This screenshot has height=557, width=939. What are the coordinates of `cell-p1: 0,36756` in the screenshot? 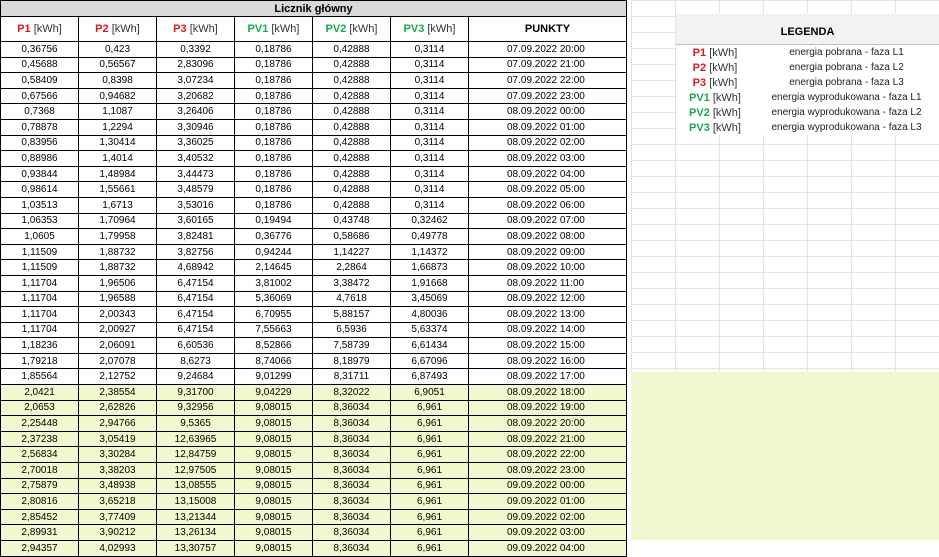 It's located at (39, 49).